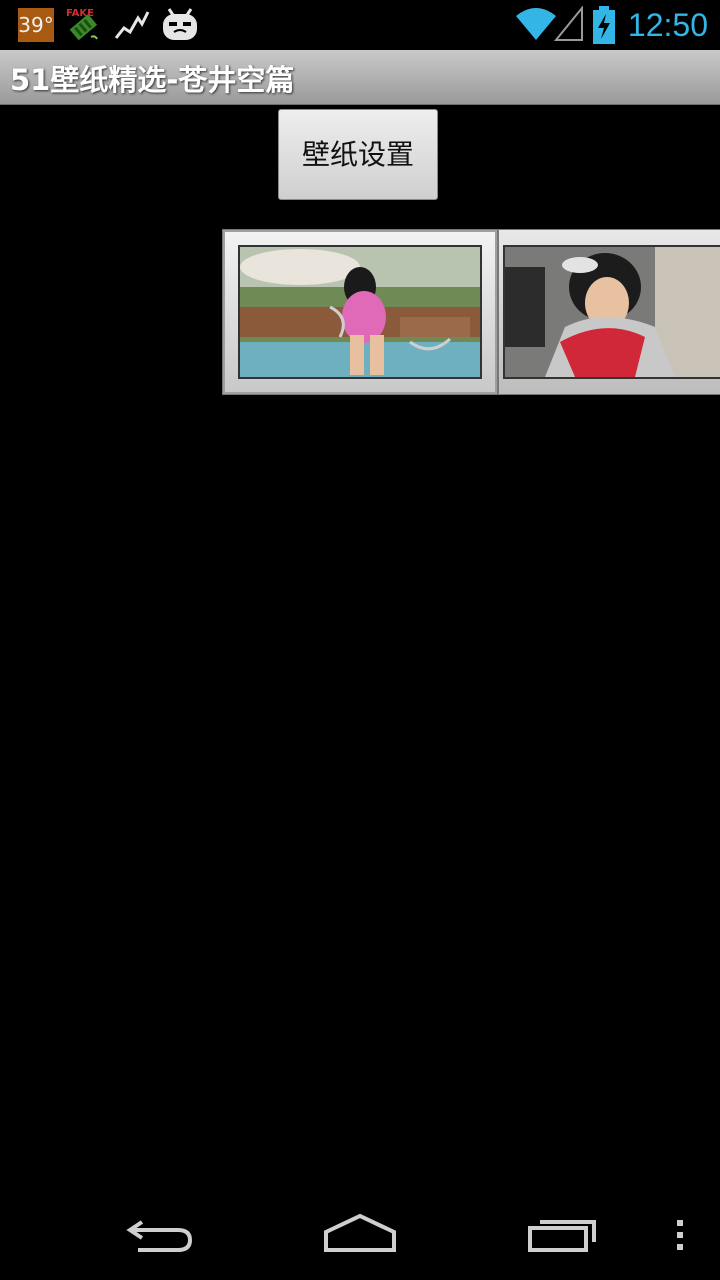  Describe the element at coordinates (82, 24) in the screenshot. I see `fake-gps-icon: FAKE` at that location.